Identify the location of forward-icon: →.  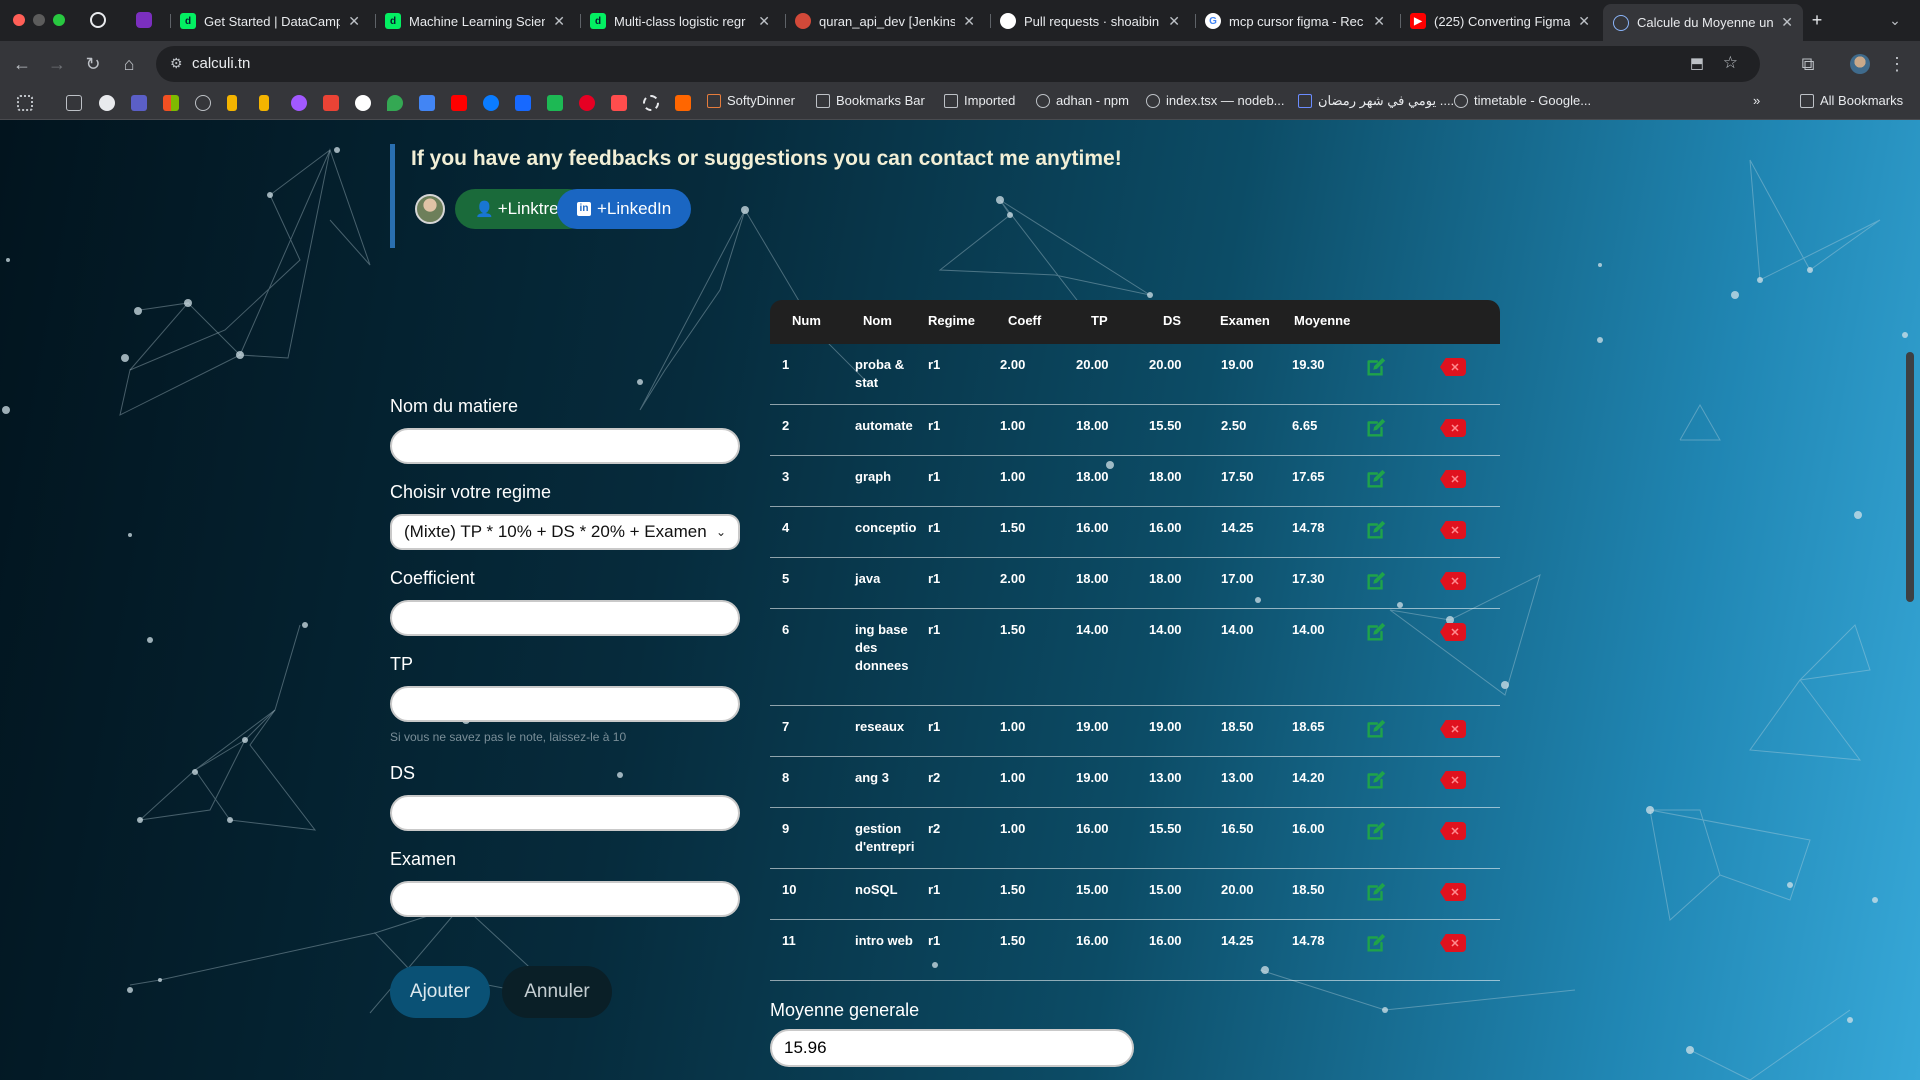
(57, 64).